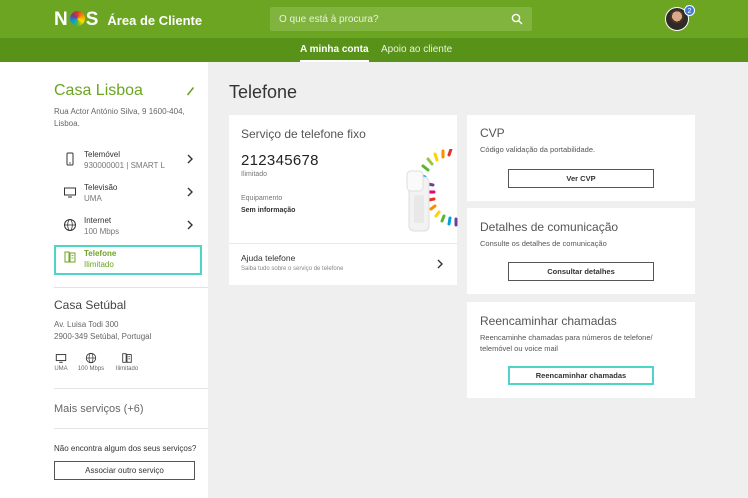 The width and height of the screenshot is (748, 498). I want to click on mobile-phone-icon, so click(70, 159).